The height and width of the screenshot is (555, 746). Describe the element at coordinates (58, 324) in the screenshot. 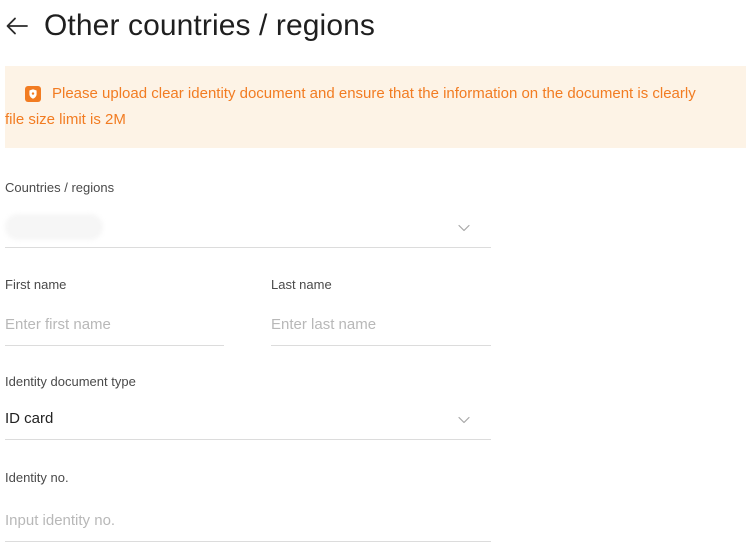

I see `first-name-placeholder: Enter first name` at that location.